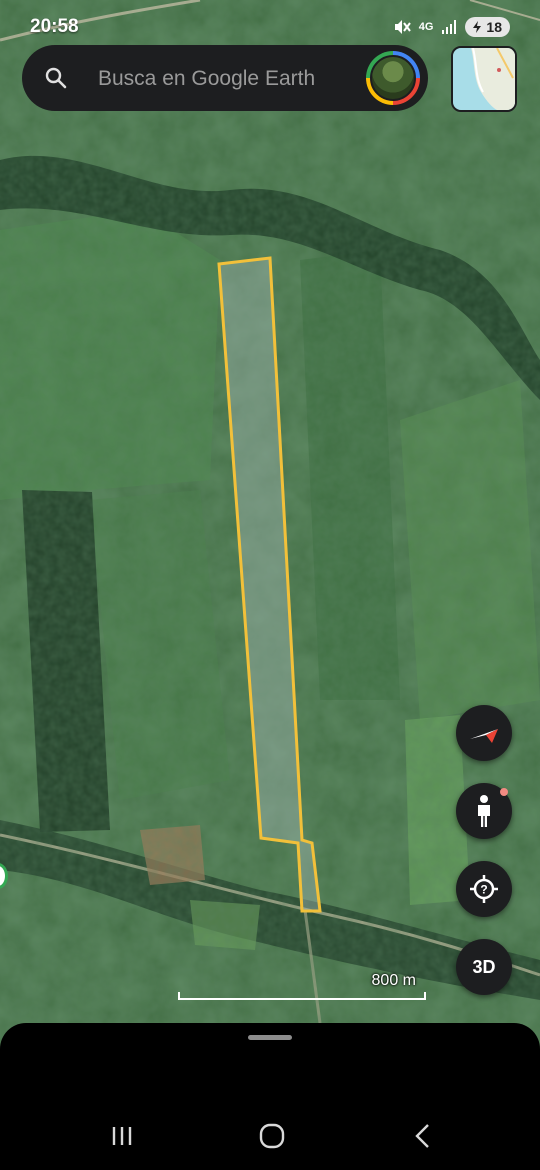  Describe the element at coordinates (426, 27) in the screenshot. I see `network-label: 4G` at that location.